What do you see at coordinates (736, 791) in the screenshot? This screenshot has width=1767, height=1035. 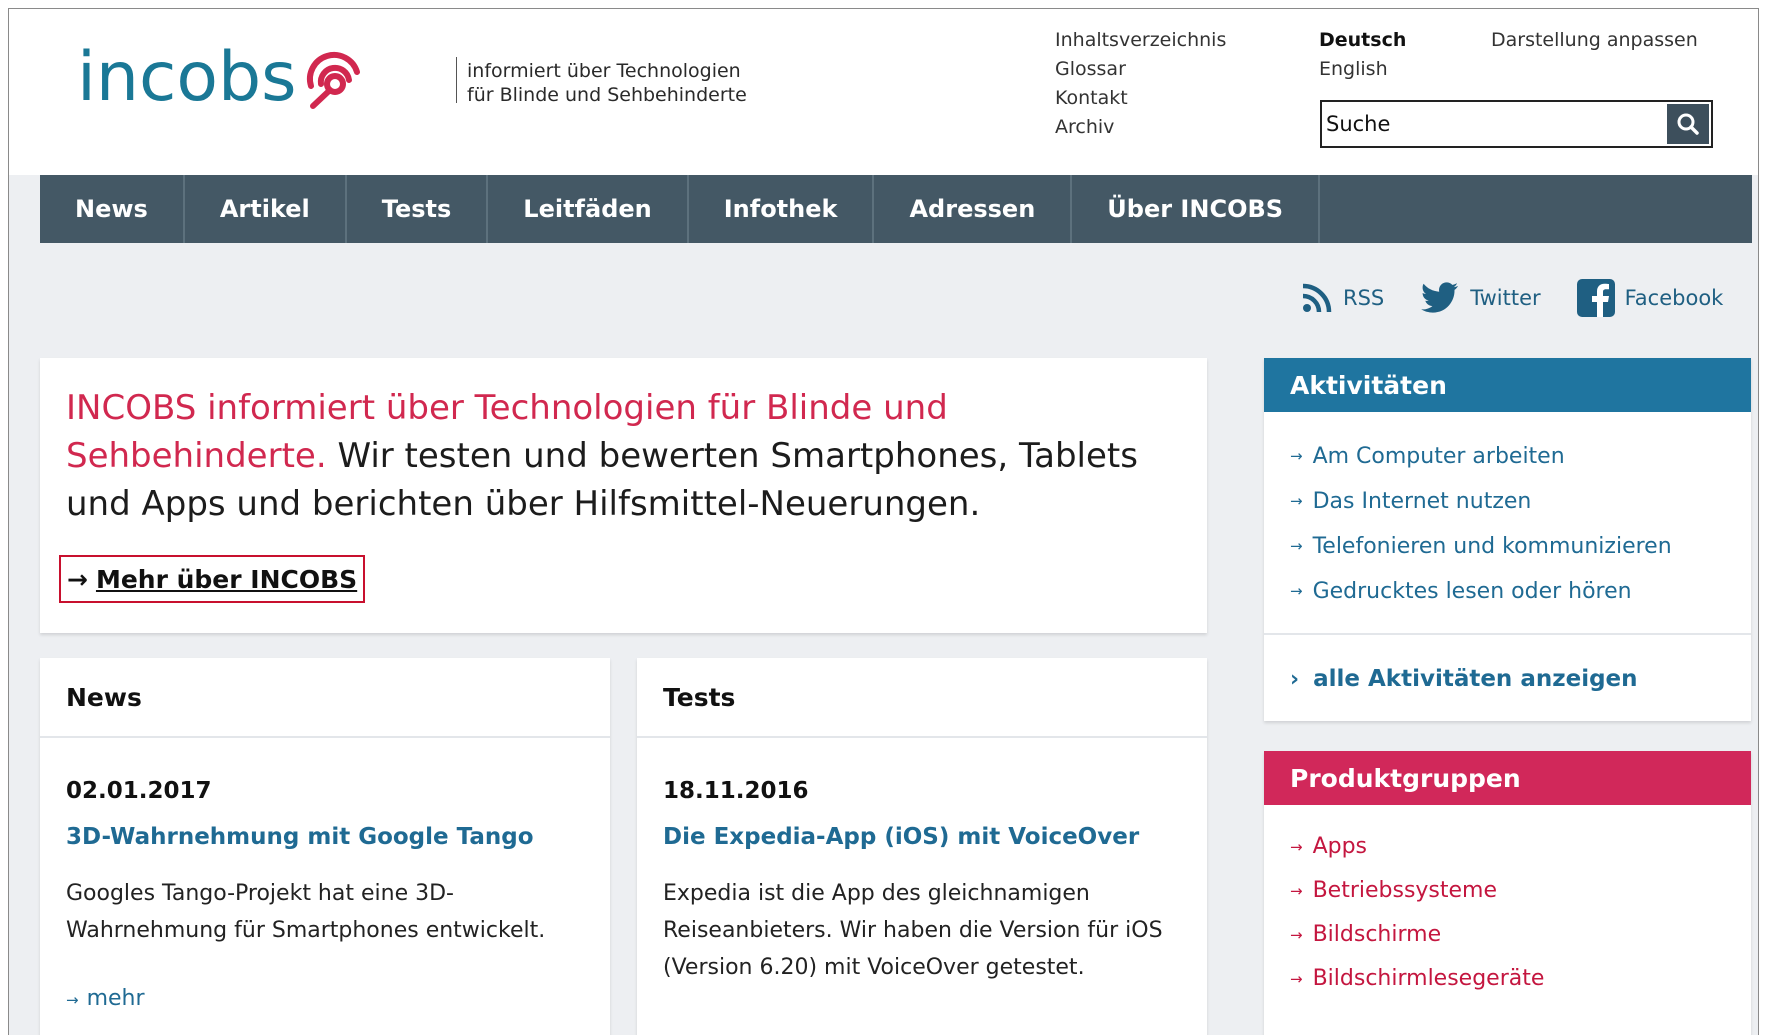 I see `tests-date: 18.11.2016` at bounding box center [736, 791].